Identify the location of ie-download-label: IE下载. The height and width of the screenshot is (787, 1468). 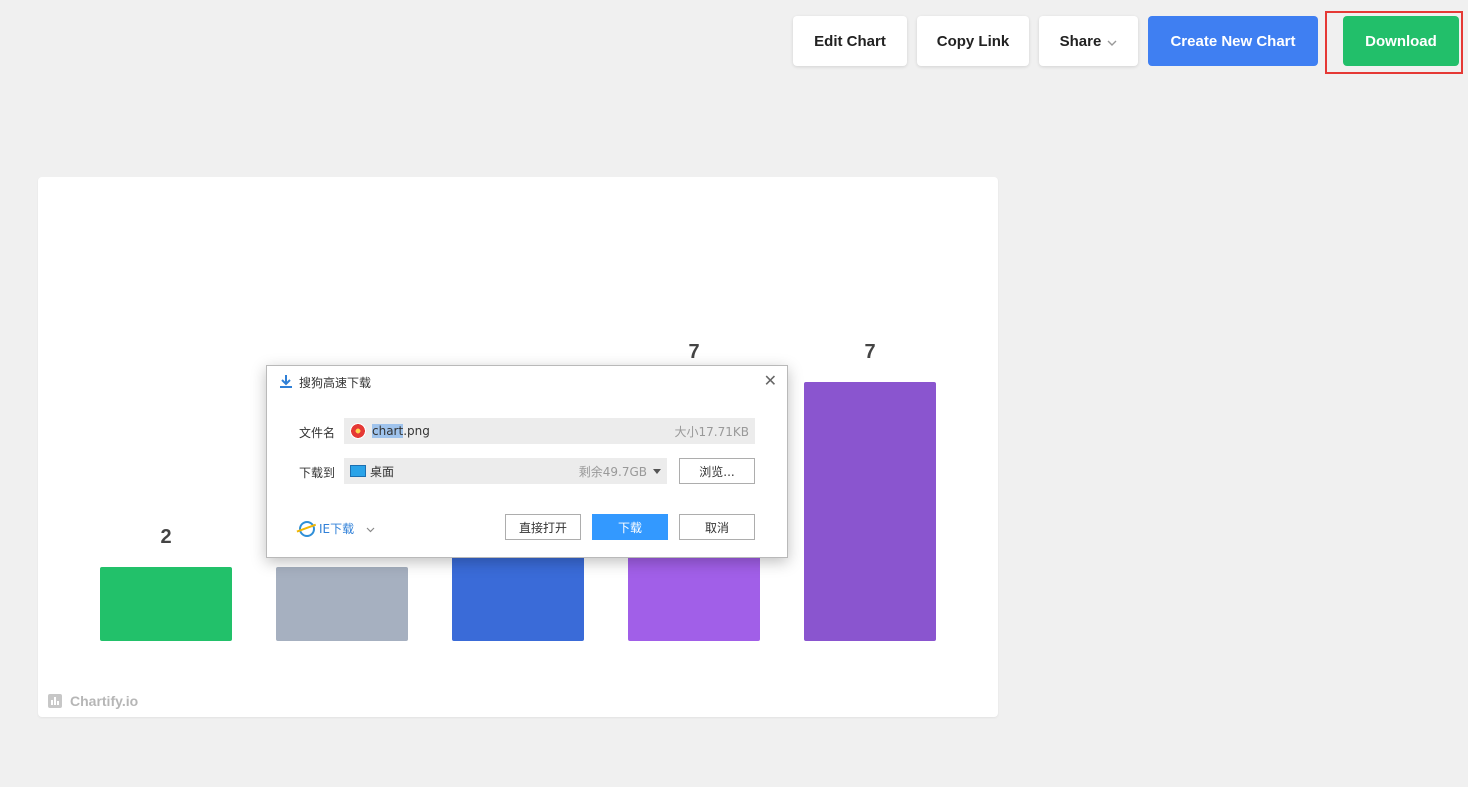
(337, 529).